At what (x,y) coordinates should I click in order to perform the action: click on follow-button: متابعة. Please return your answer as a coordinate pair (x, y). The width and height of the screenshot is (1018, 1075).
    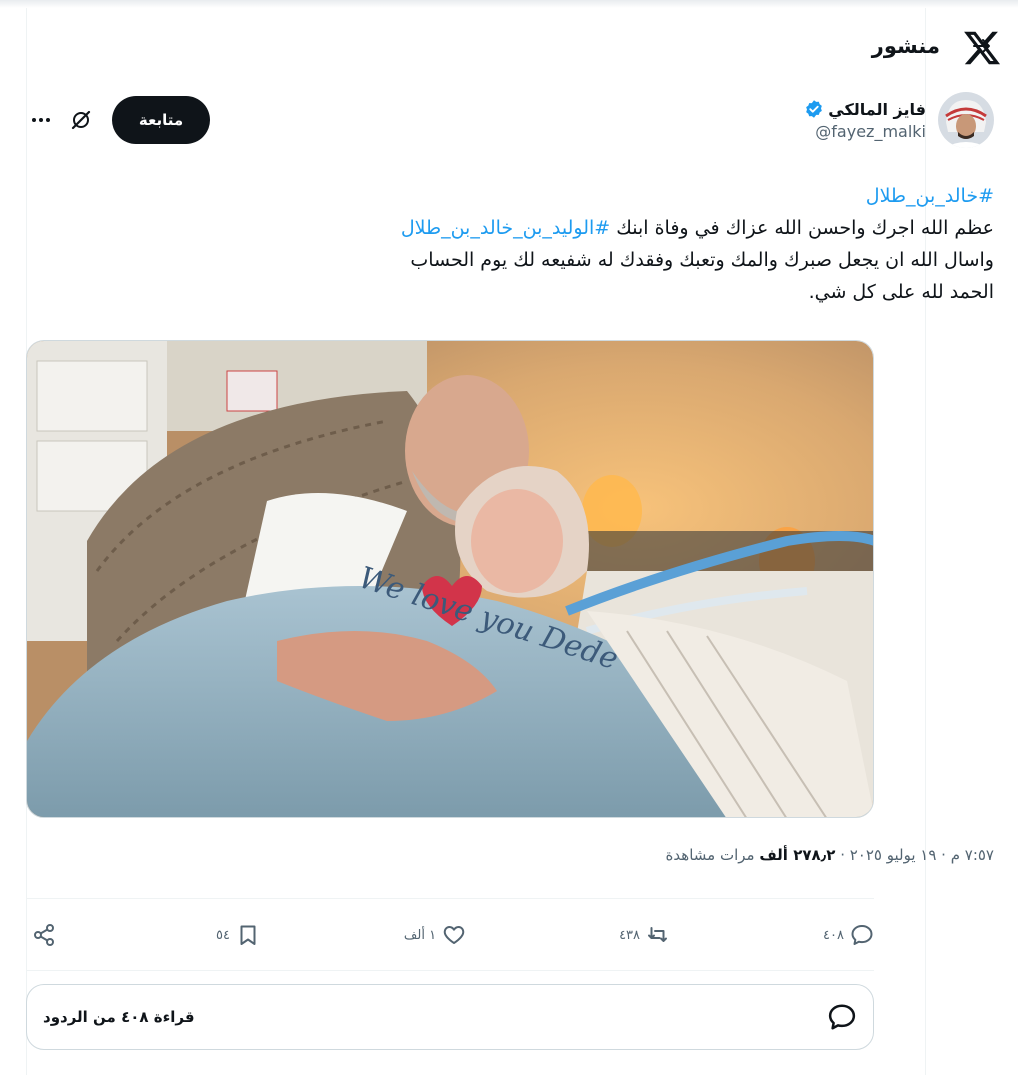
    Looking at the image, I should click on (161, 120).